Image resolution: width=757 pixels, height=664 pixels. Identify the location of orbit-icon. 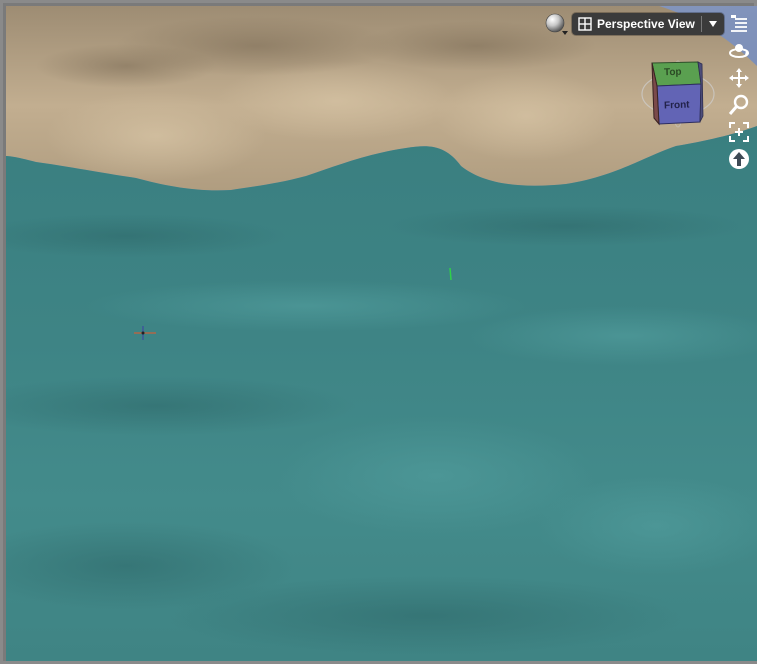
(739, 51).